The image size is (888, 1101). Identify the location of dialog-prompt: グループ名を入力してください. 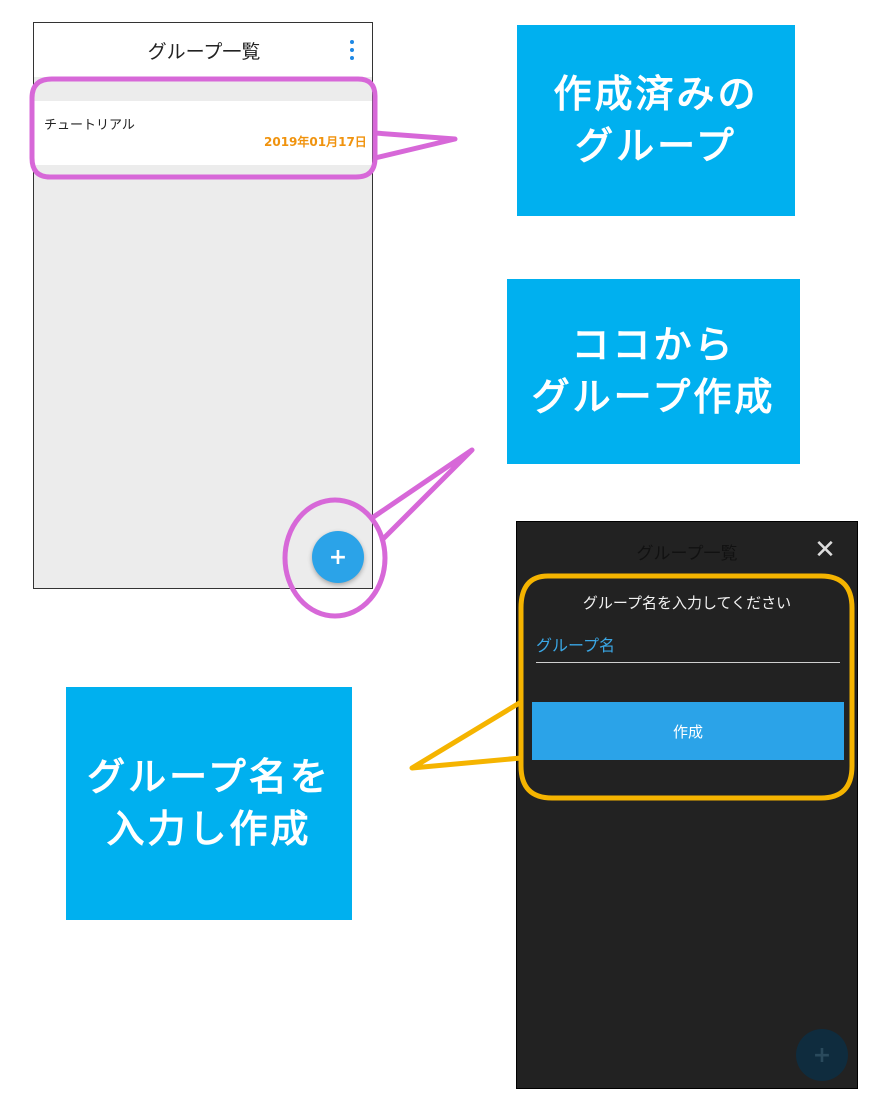
(687, 603).